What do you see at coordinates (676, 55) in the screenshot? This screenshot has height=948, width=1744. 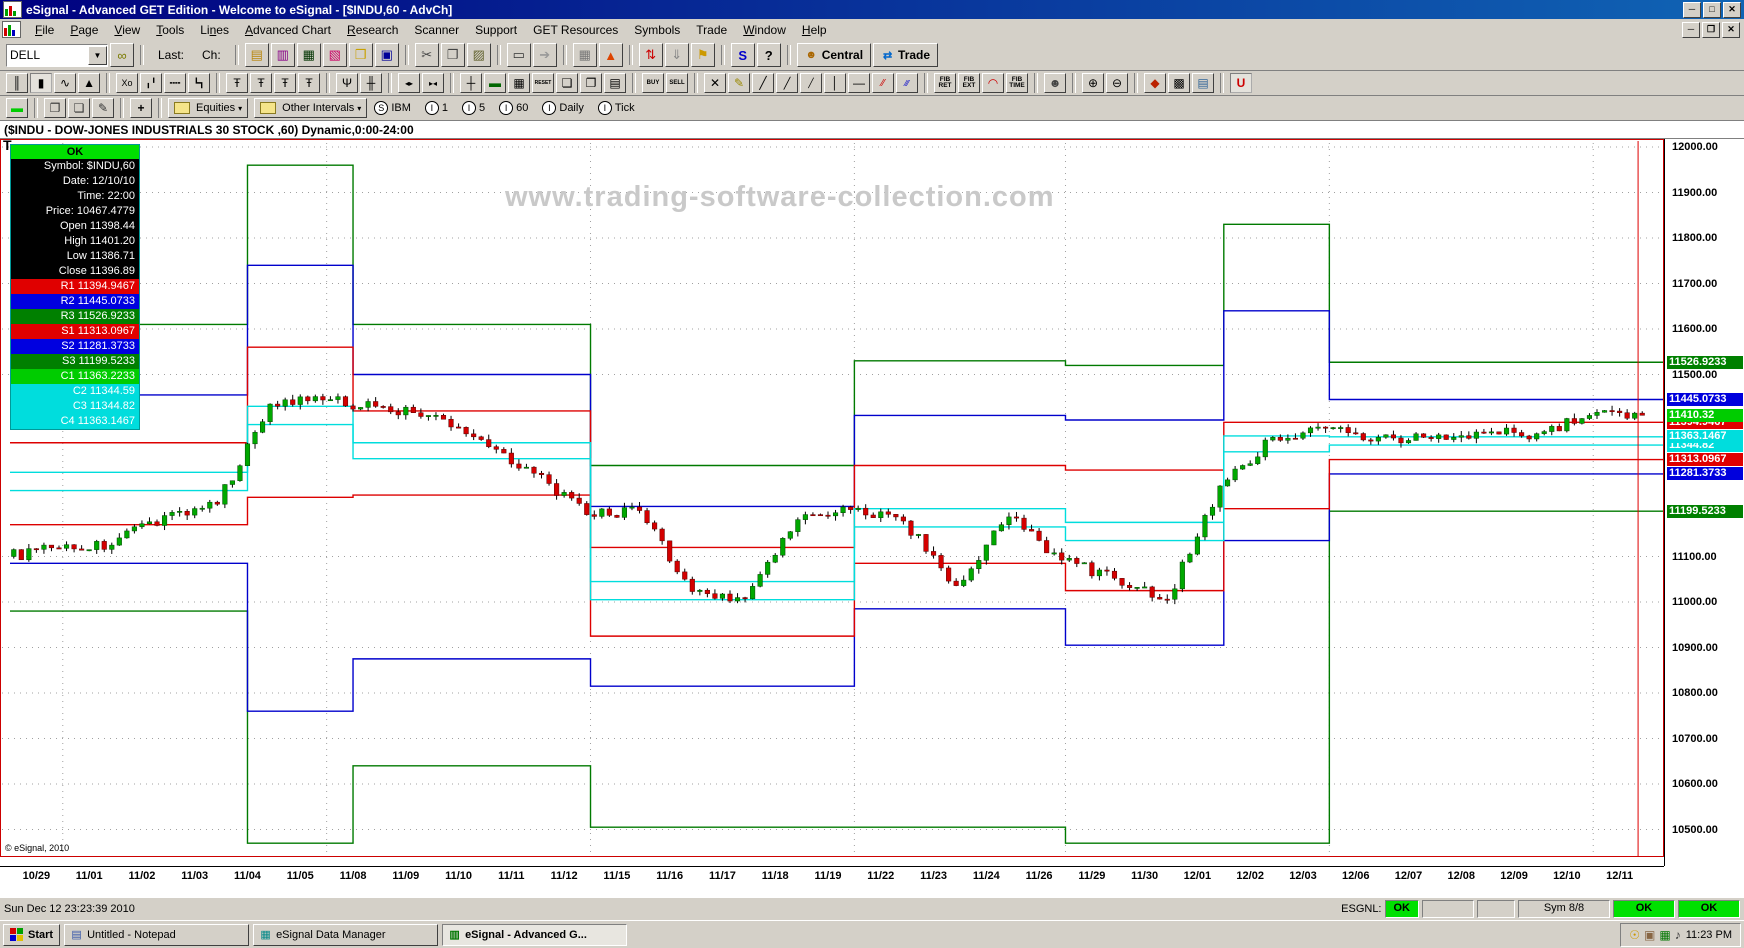 I see `download-icon: ⇓` at bounding box center [676, 55].